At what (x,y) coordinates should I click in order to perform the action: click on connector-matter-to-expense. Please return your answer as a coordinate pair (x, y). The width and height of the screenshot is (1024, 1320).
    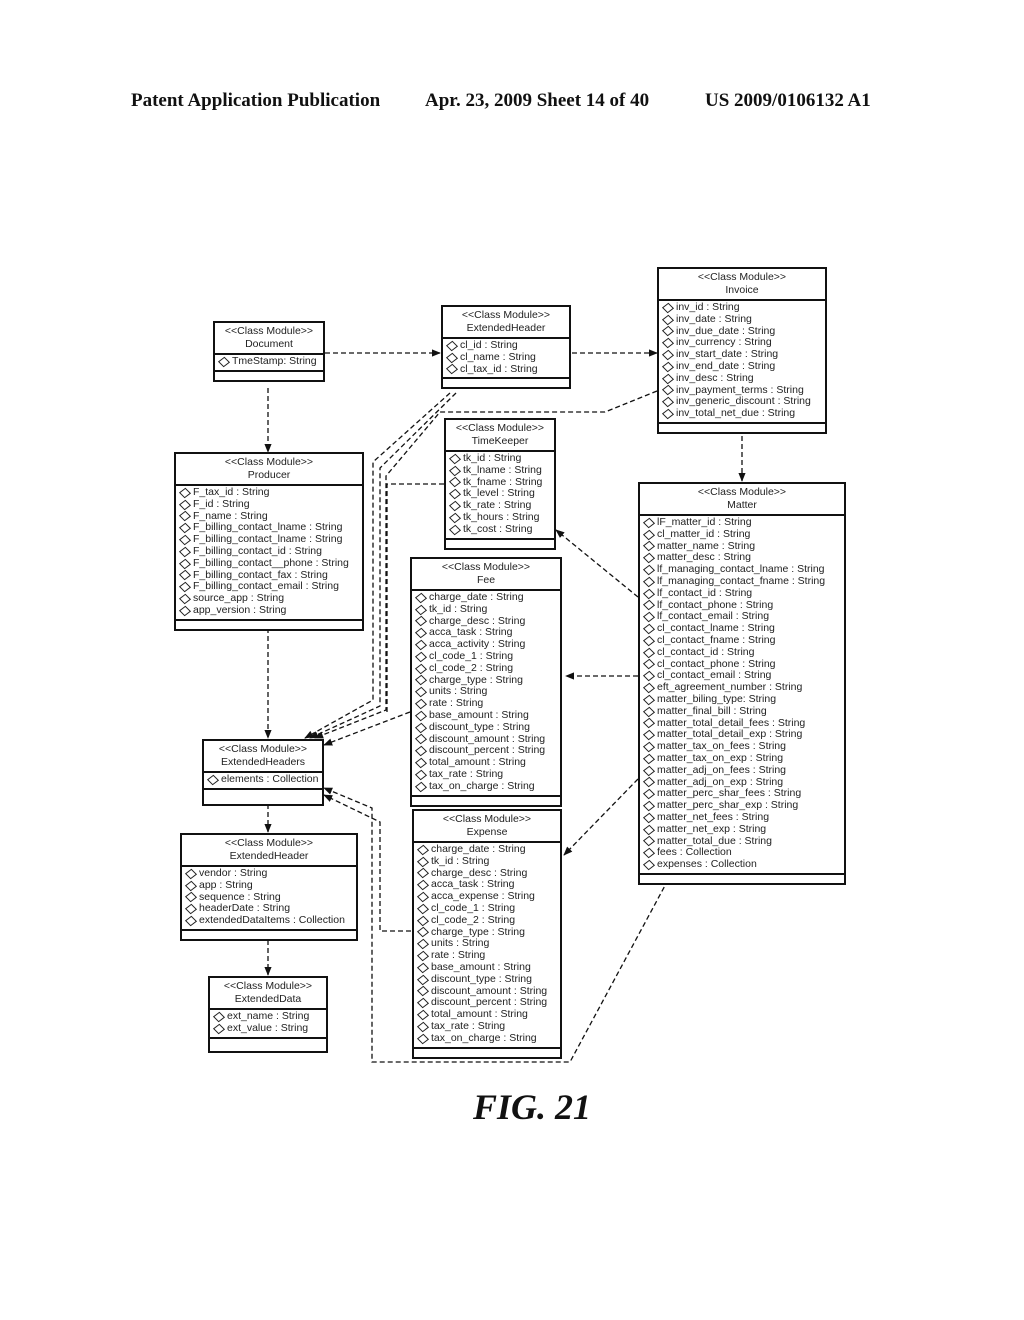
    Looking at the image, I should click on (601, 817).